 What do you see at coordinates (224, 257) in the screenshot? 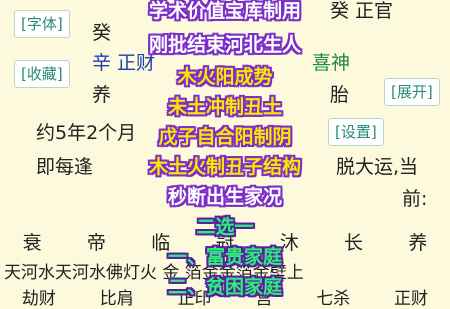
I see `overlay-line-9: 一、富贵家庭` at bounding box center [224, 257].